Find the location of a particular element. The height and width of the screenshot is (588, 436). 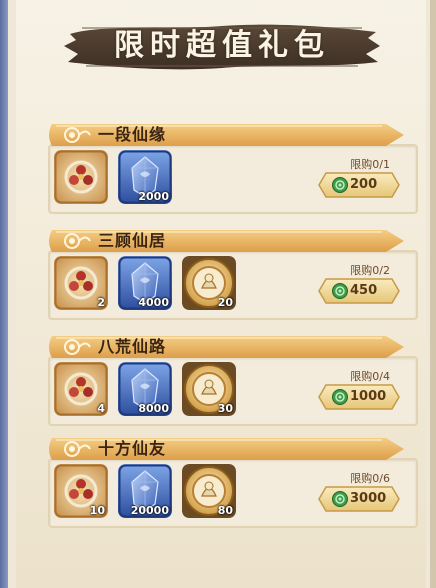

item-count: 2 is located at coordinates (101, 302).